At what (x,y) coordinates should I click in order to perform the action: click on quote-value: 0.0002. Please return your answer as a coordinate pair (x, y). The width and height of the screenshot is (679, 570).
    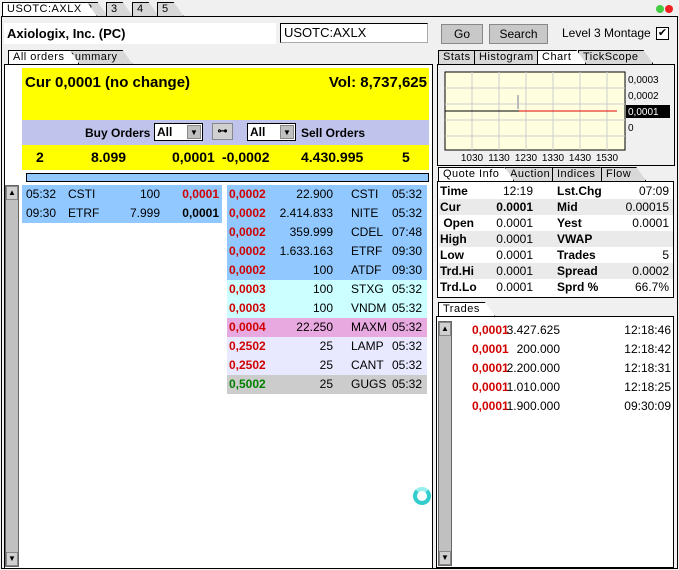
    Looking at the image, I should click on (650, 271).